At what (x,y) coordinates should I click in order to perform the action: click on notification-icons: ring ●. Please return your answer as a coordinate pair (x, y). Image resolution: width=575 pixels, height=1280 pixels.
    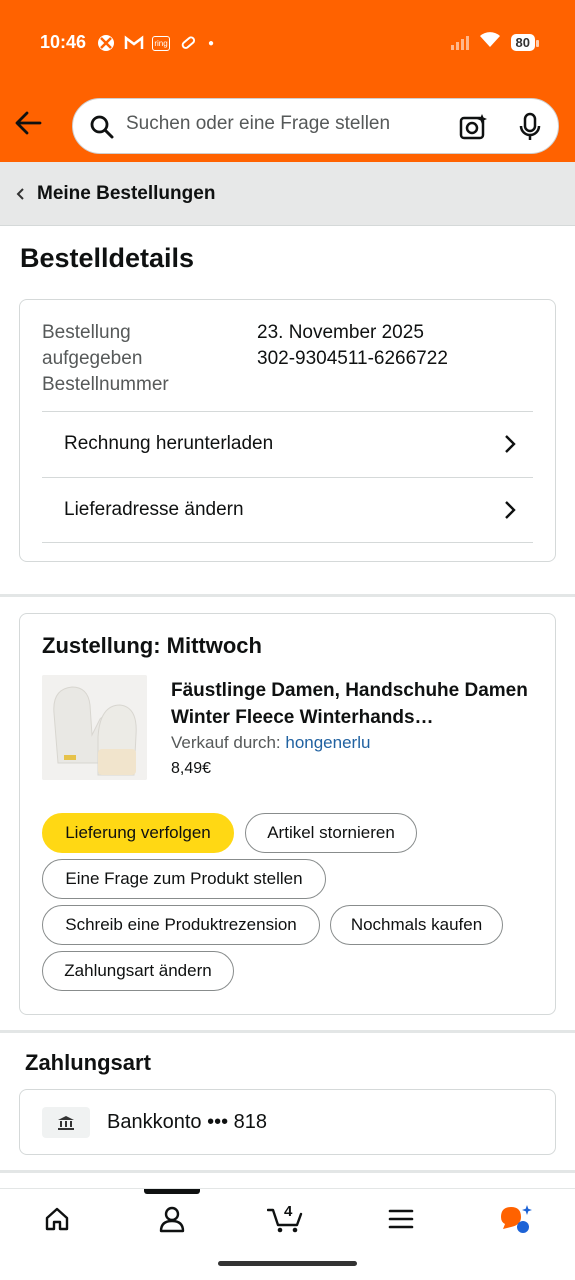
    Looking at the image, I should click on (156, 43).